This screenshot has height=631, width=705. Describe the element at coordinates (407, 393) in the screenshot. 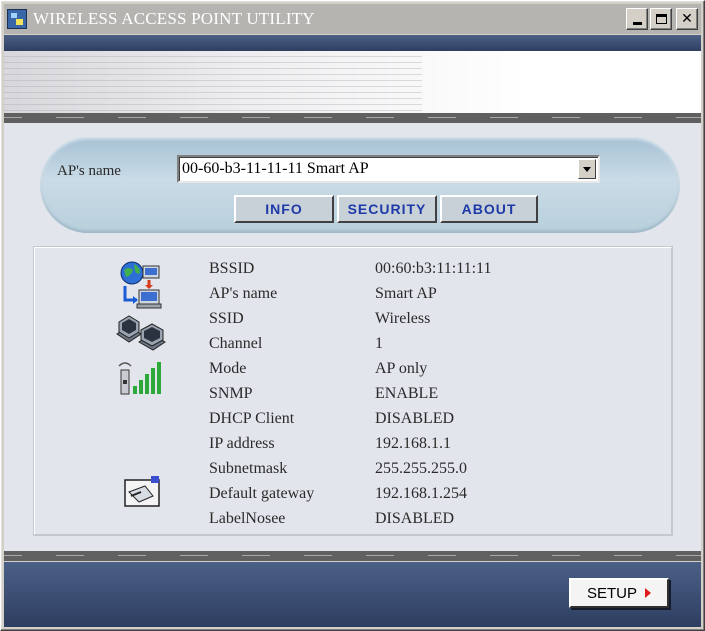

I see `info-value: ENABLE` at that location.